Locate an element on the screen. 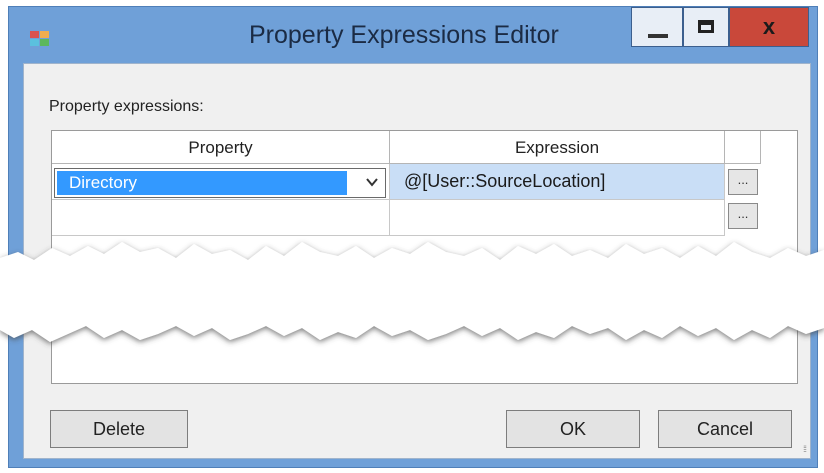 The image size is (824, 473). property-dropdown-value: Directory is located at coordinates (202, 183).